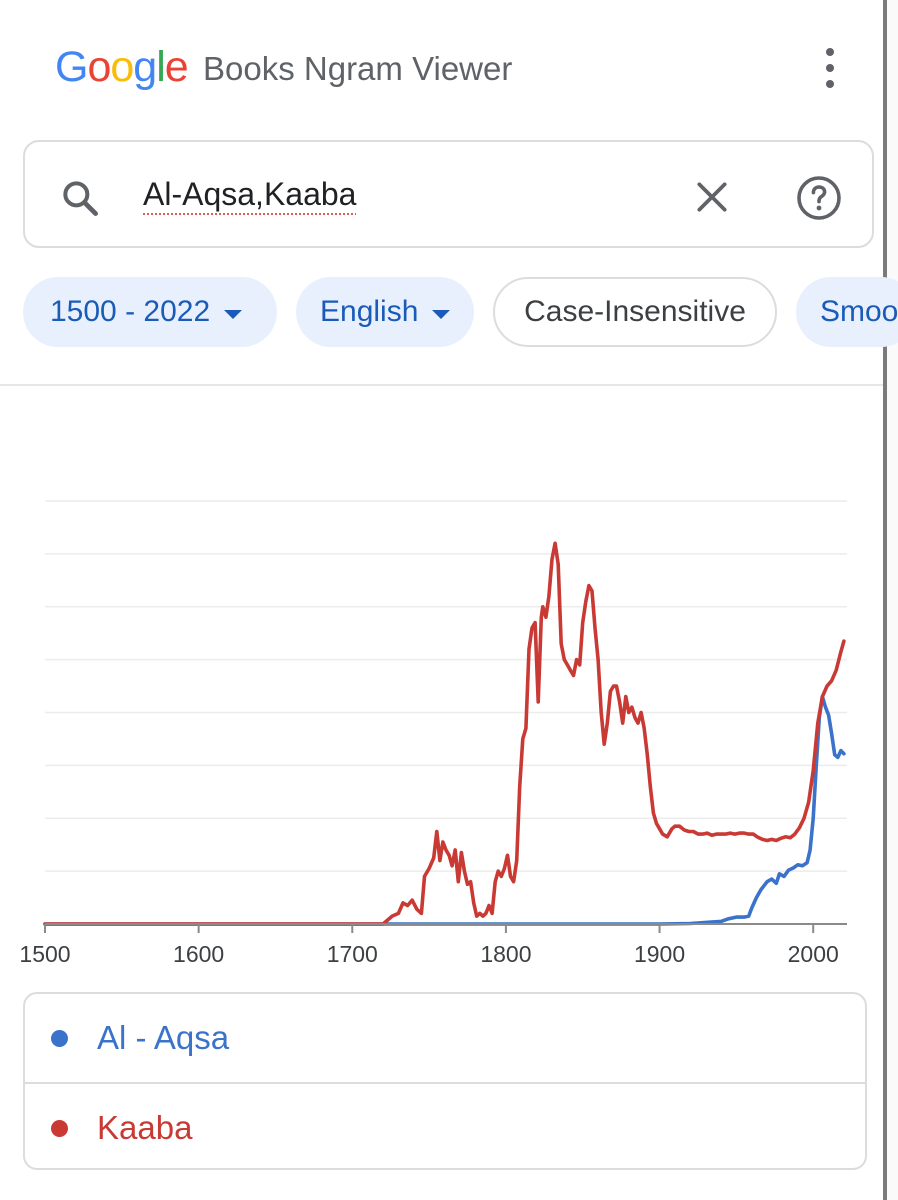 The height and width of the screenshot is (1200, 898). I want to click on edge-strip, so click(892, 600).